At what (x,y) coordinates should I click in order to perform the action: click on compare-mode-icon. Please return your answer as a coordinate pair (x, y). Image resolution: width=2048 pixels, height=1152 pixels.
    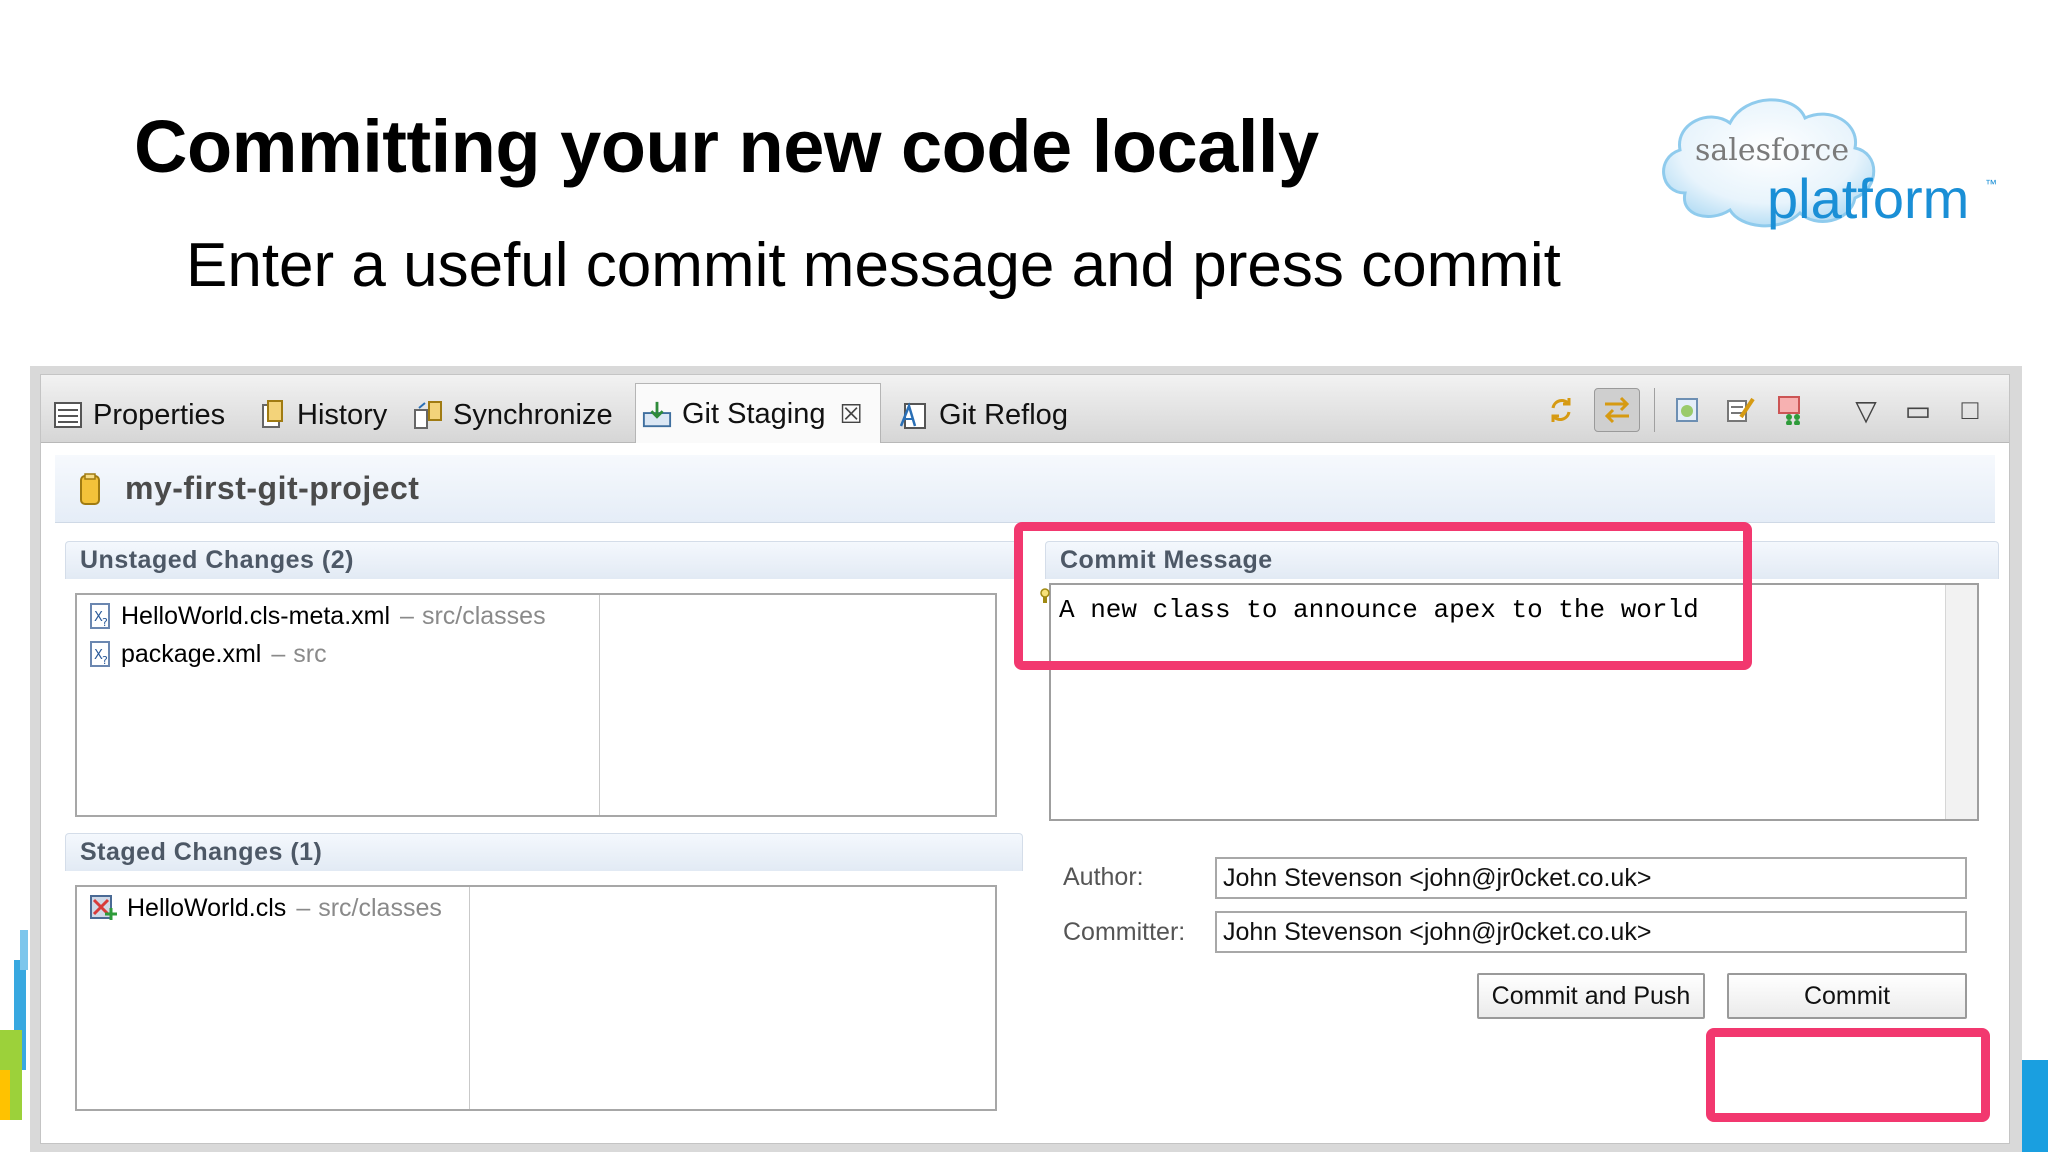
    Looking at the image, I should click on (1688, 410).